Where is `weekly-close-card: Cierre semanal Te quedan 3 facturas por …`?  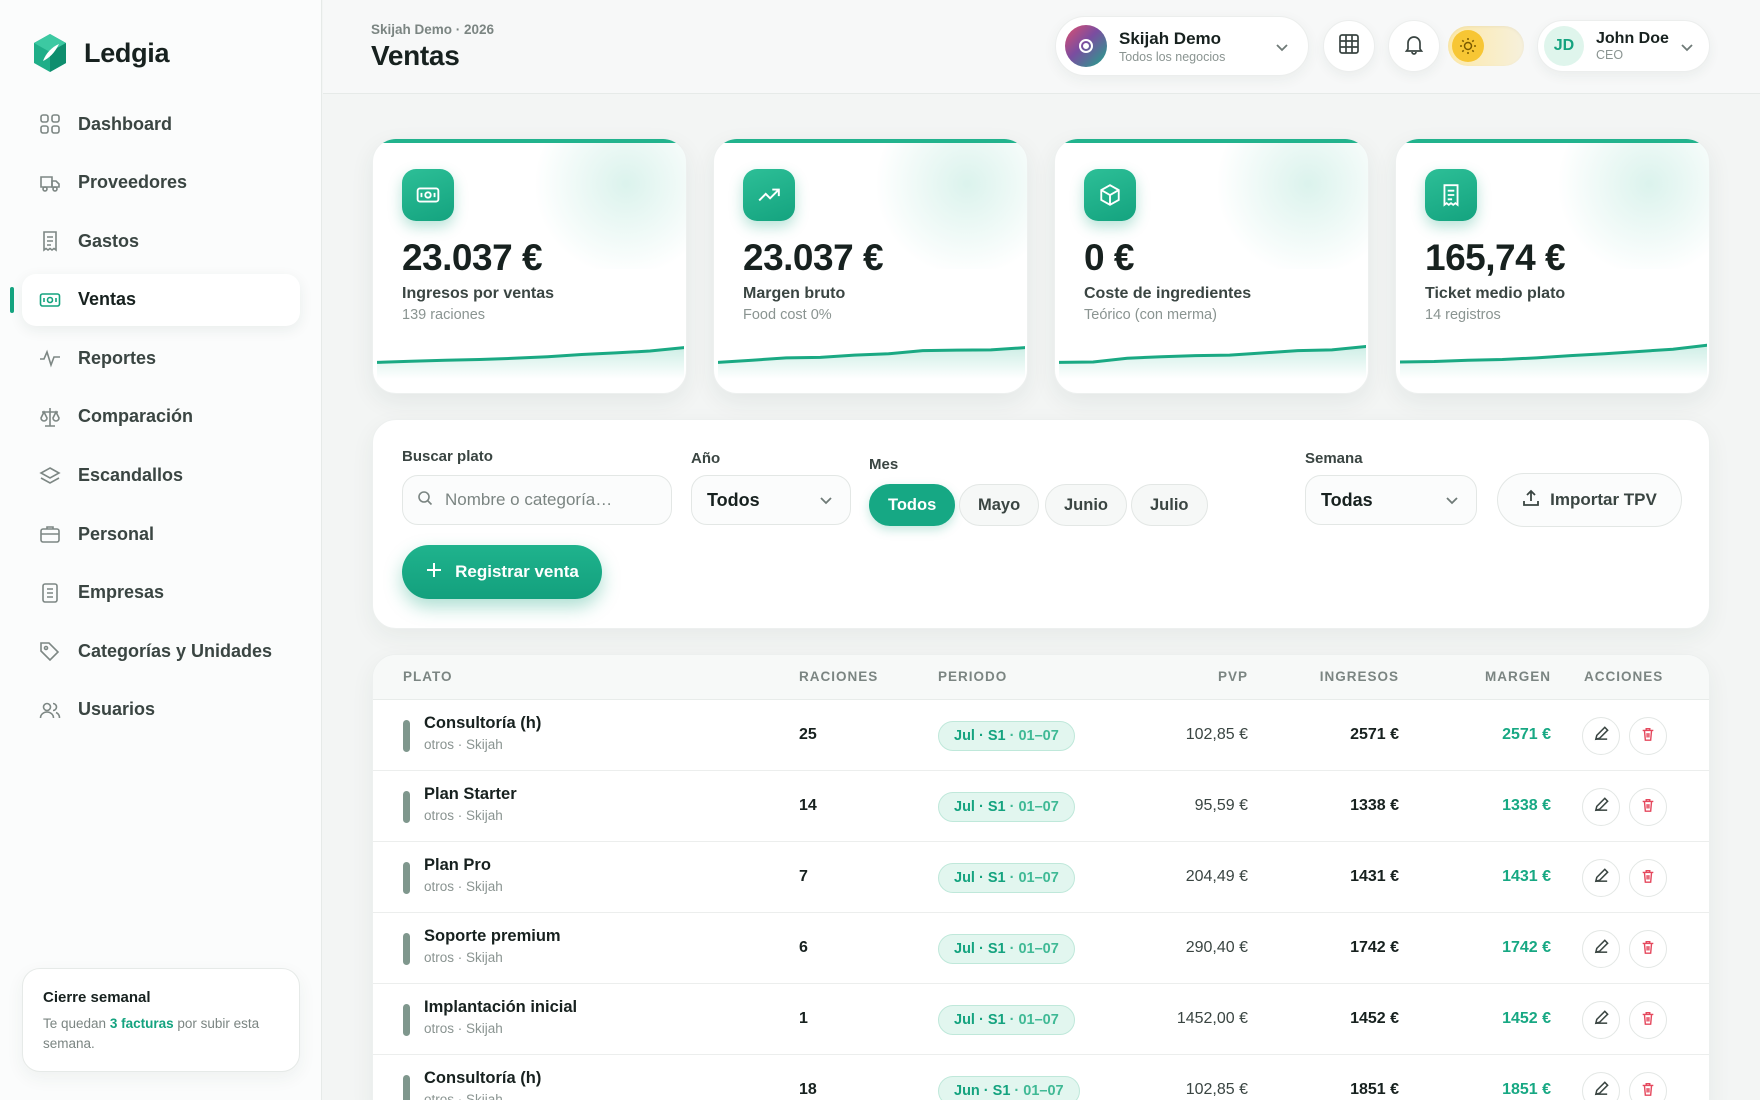
weekly-close-card: Cierre semanal Te quedan 3 facturas por … is located at coordinates (161, 1020).